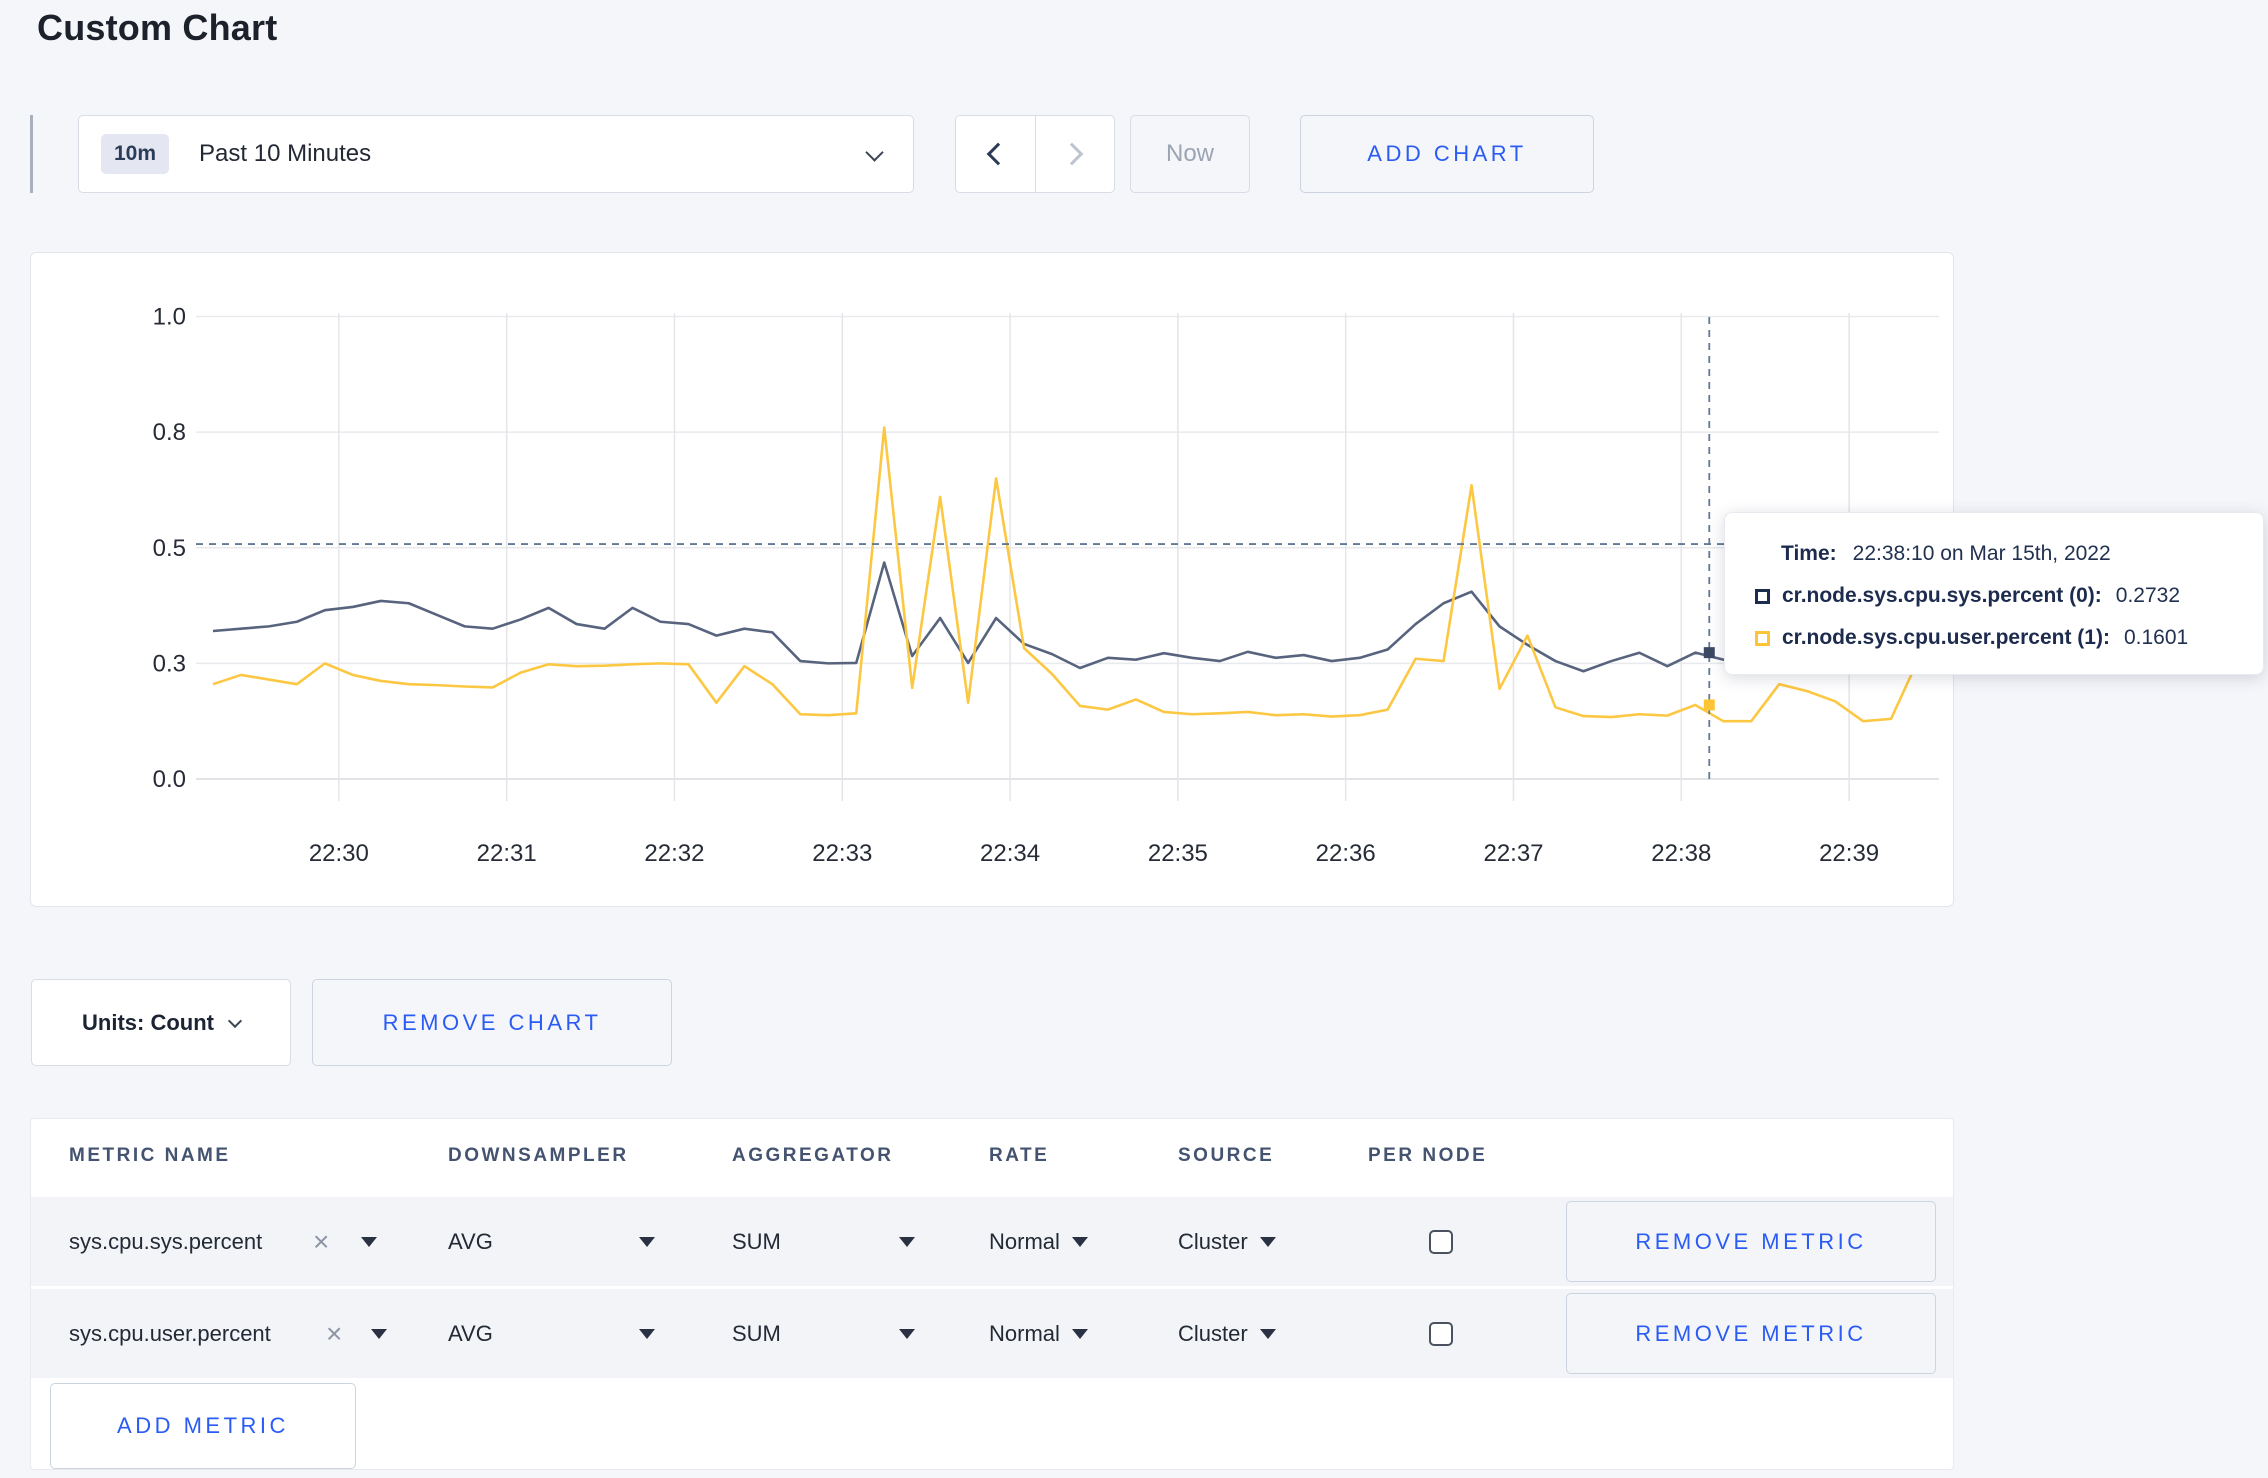 This screenshot has height=1478, width=2268. Describe the element at coordinates (150, 1155) in the screenshot. I see `column-header-metric-name: METRIC NAME` at that location.